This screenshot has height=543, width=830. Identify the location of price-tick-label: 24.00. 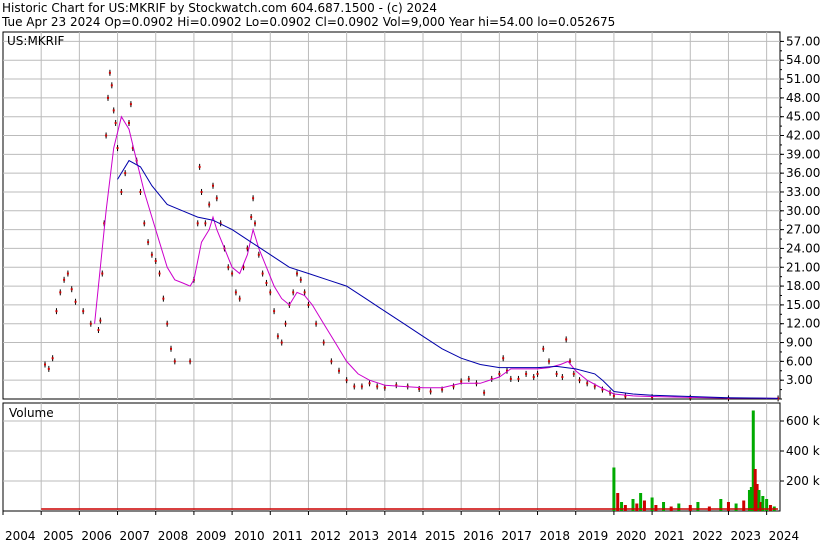
(803, 248).